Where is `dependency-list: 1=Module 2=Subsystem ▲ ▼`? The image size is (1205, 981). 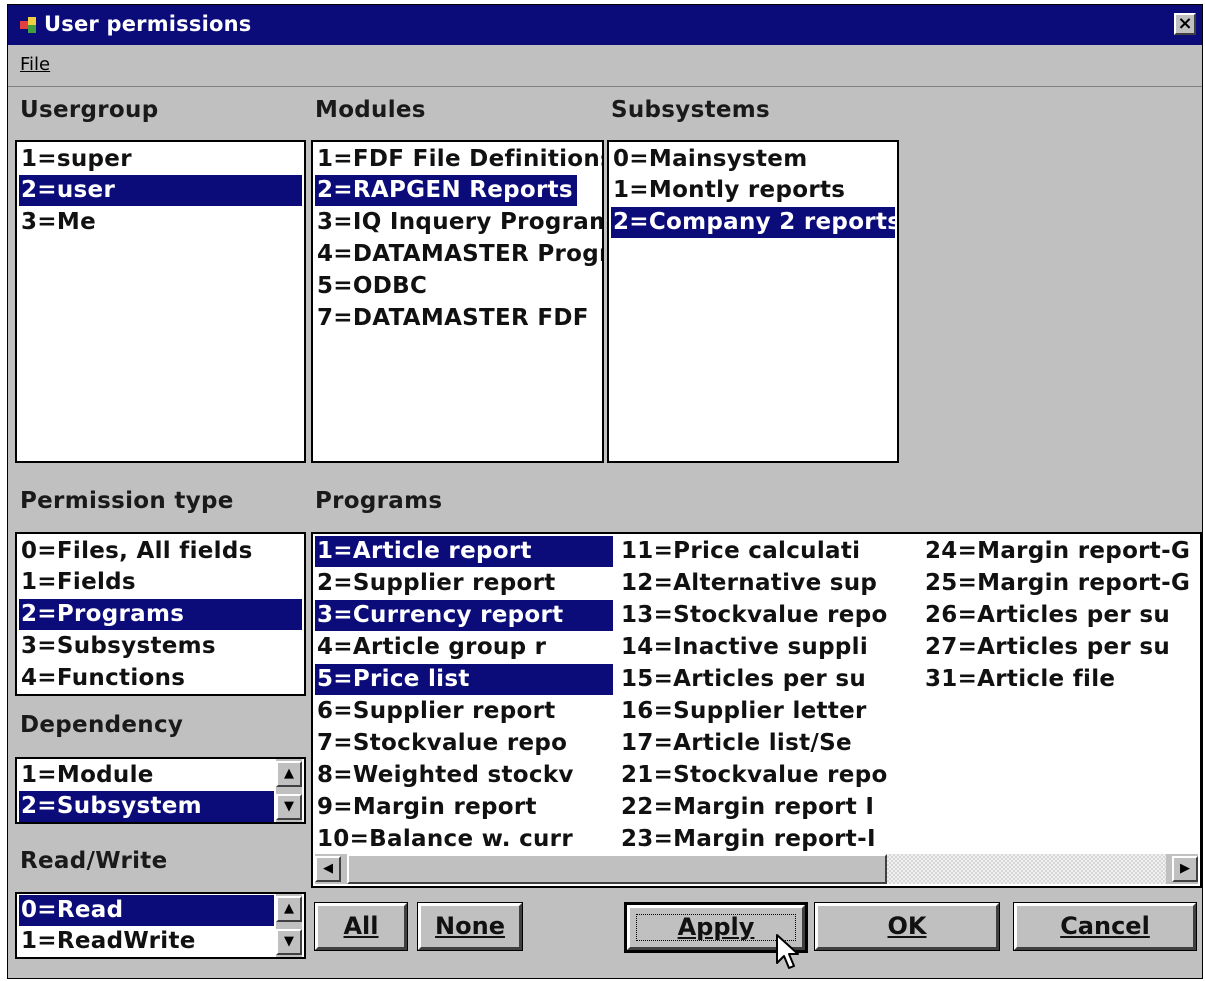 dependency-list: 1=Module 2=Subsystem ▲ ▼ is located at coordinates (160, 790).